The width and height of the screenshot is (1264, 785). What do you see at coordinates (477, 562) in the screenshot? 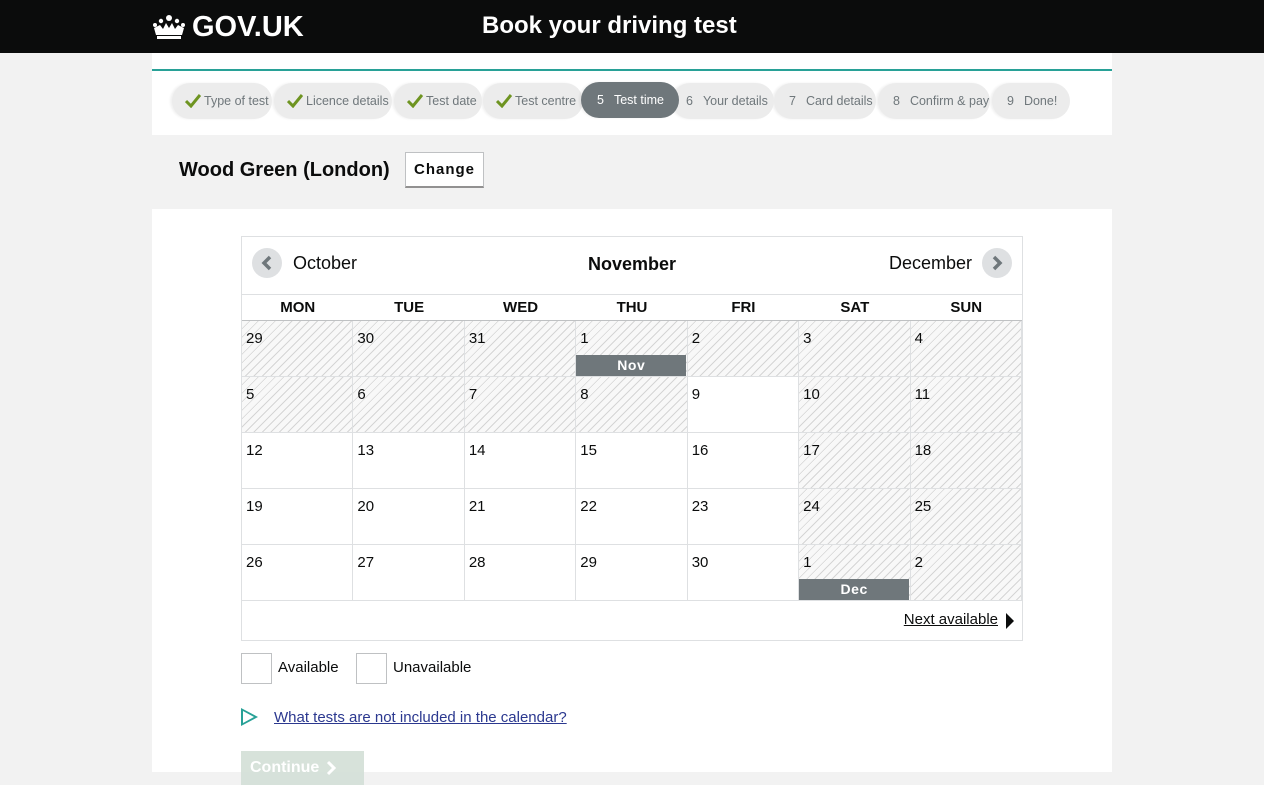
I see `day-number: 28` at bounding box center [477, 562].